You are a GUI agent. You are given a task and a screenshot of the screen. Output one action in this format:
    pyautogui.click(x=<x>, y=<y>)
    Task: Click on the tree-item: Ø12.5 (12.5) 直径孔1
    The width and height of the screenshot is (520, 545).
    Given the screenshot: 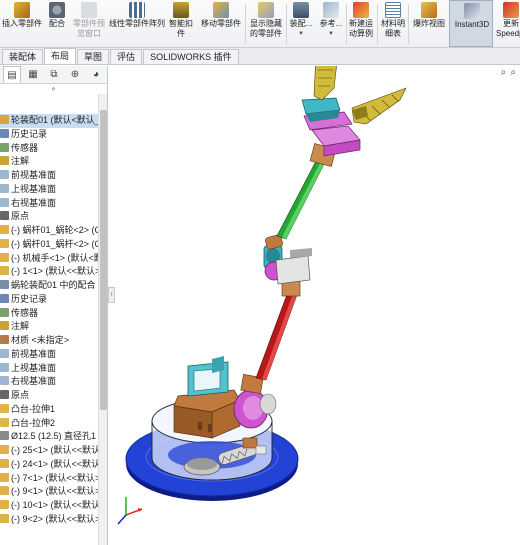 What is the action you would take?
    pyautogui.click(x=49, y=437)
    